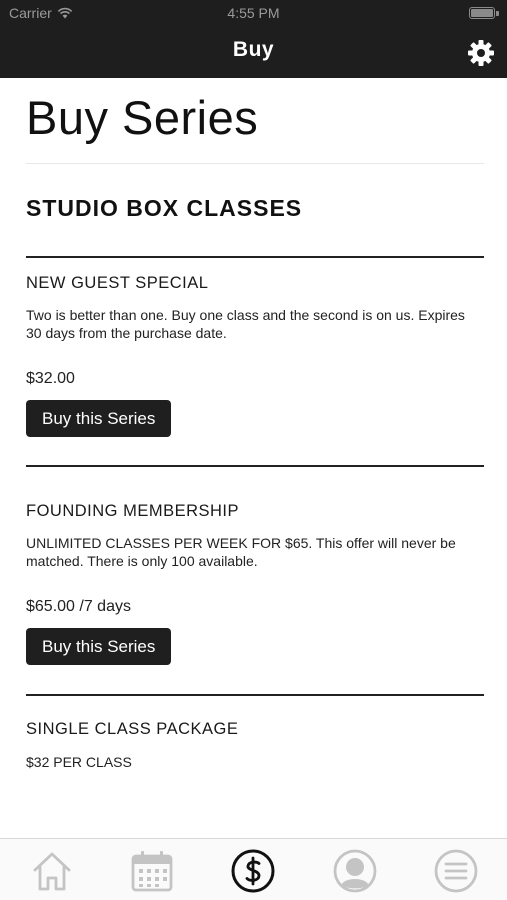 This screenshot has height=900, width=507. What do you see at coordinates (78, 606) in the screenshot?
I see `series-price: $65.00 /7 days` at bounding box center [78, 606].